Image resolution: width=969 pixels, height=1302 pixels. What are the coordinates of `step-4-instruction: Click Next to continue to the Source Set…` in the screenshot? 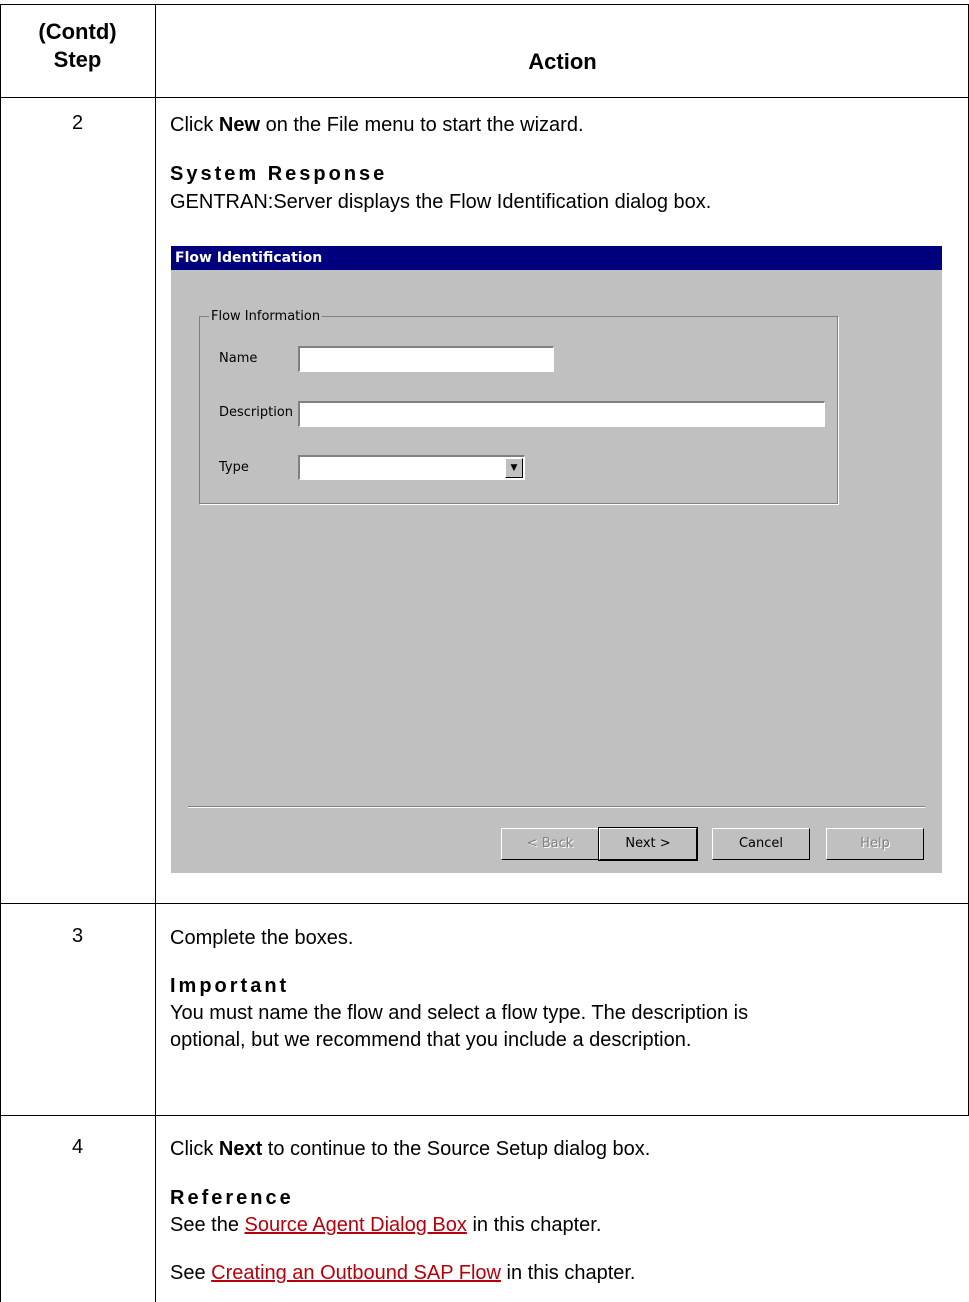 It's located at (565, 1149).